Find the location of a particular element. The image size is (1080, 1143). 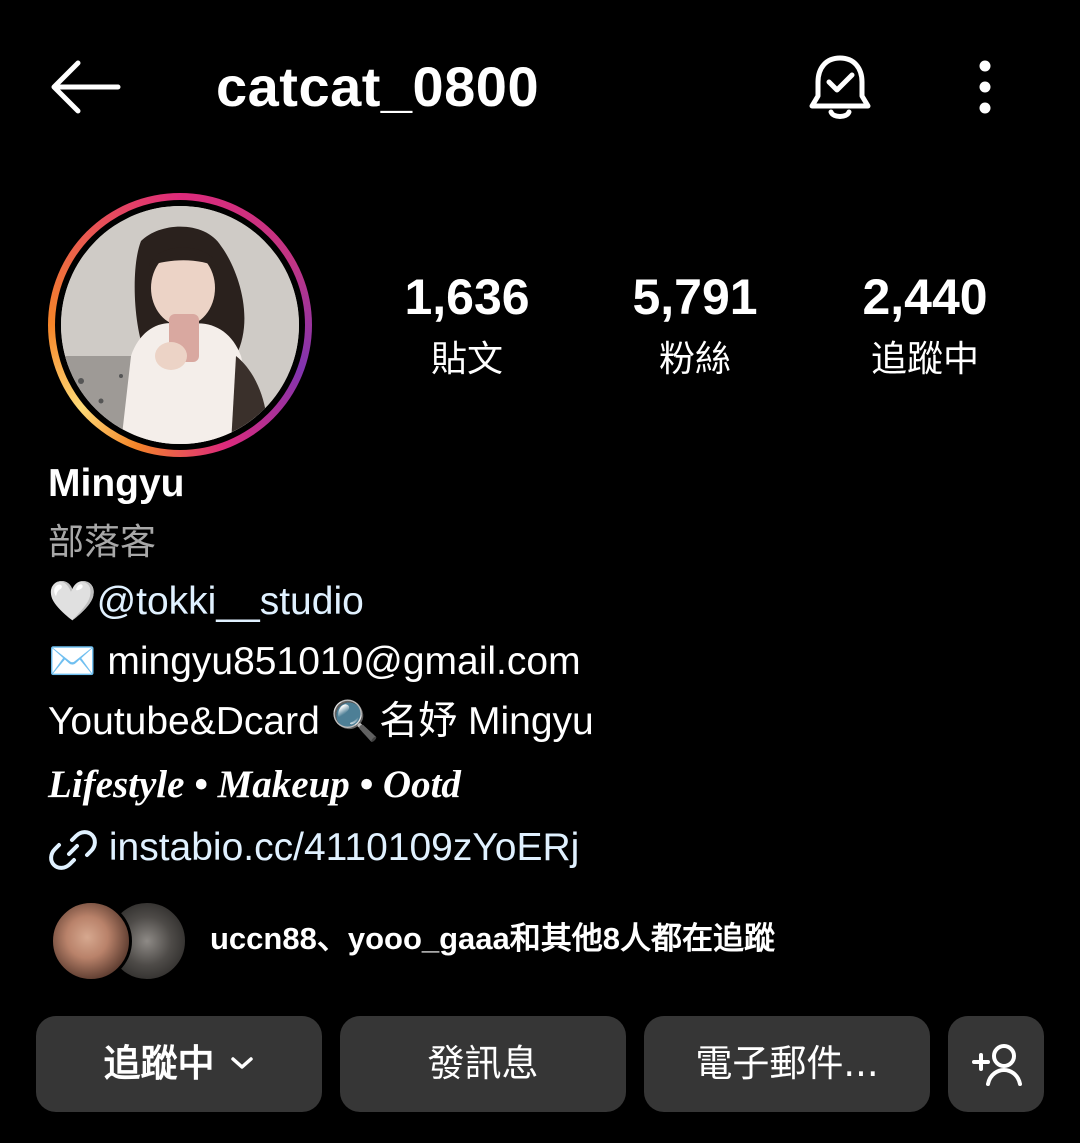

followers-label: 粉絲 is located at coordinates (694, 359).